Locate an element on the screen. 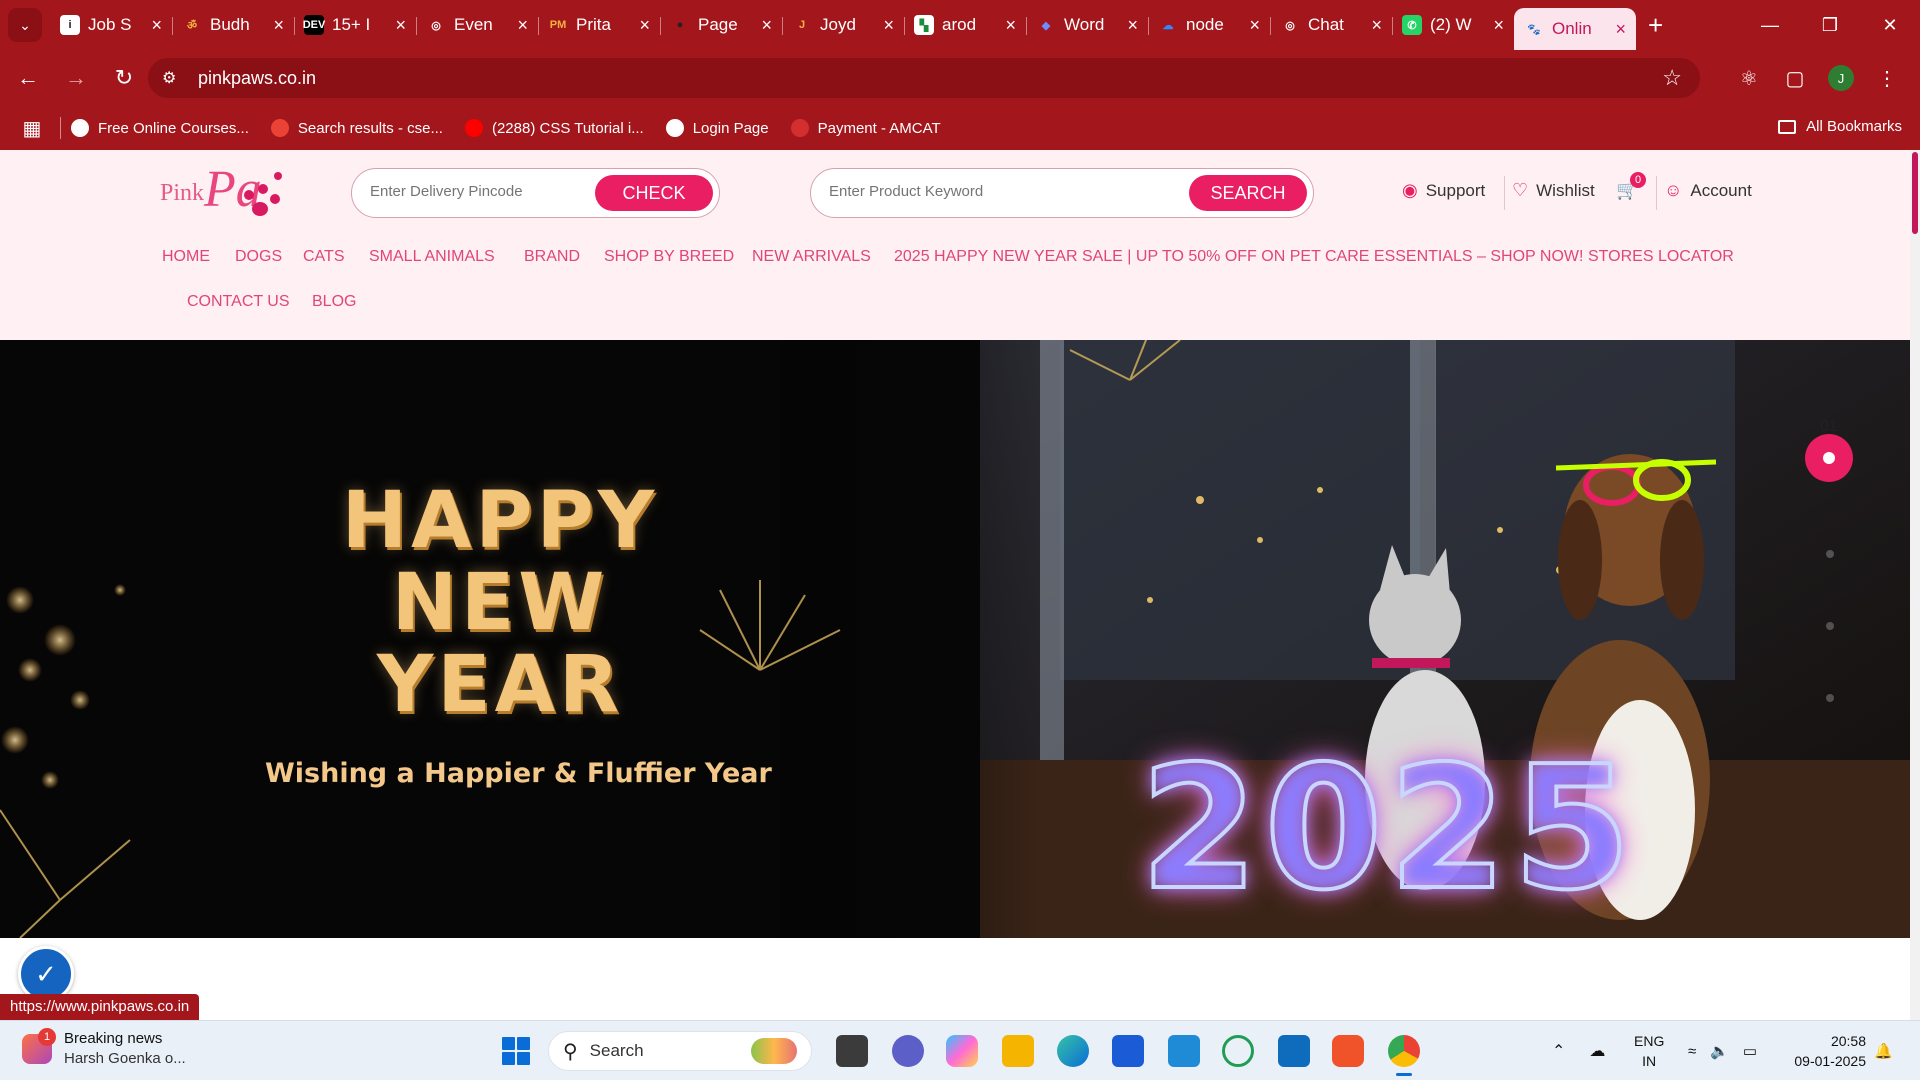  apps-grid-icon: ▦ is located at coordinates (32, 128).